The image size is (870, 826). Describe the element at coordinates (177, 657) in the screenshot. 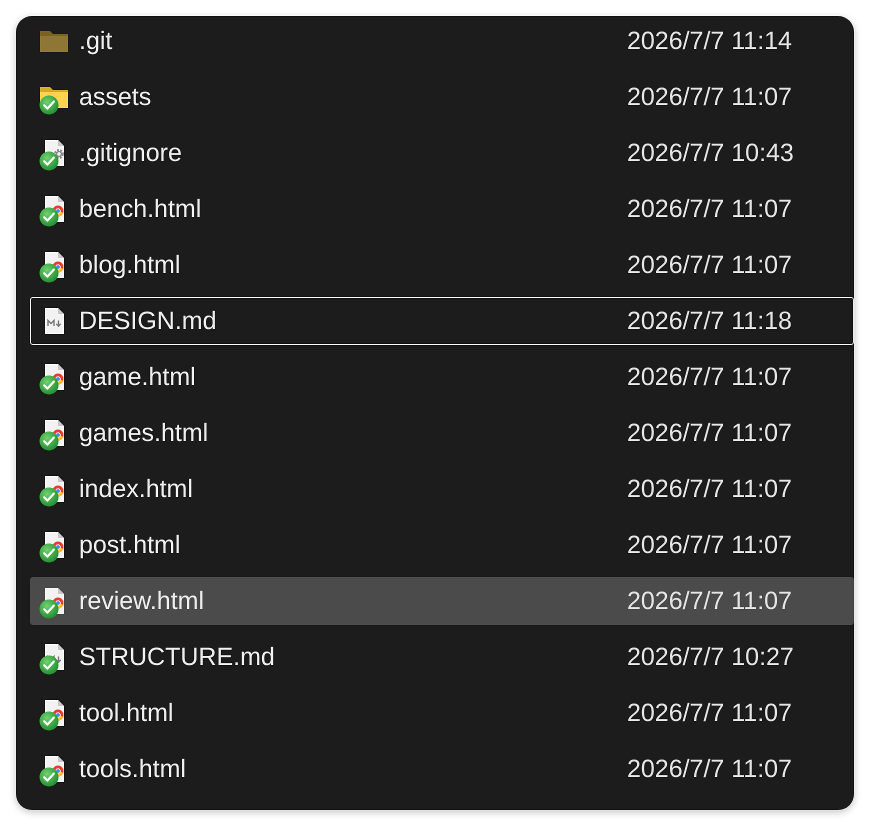

I see `file-name: STRUCTURE.md` at that location.